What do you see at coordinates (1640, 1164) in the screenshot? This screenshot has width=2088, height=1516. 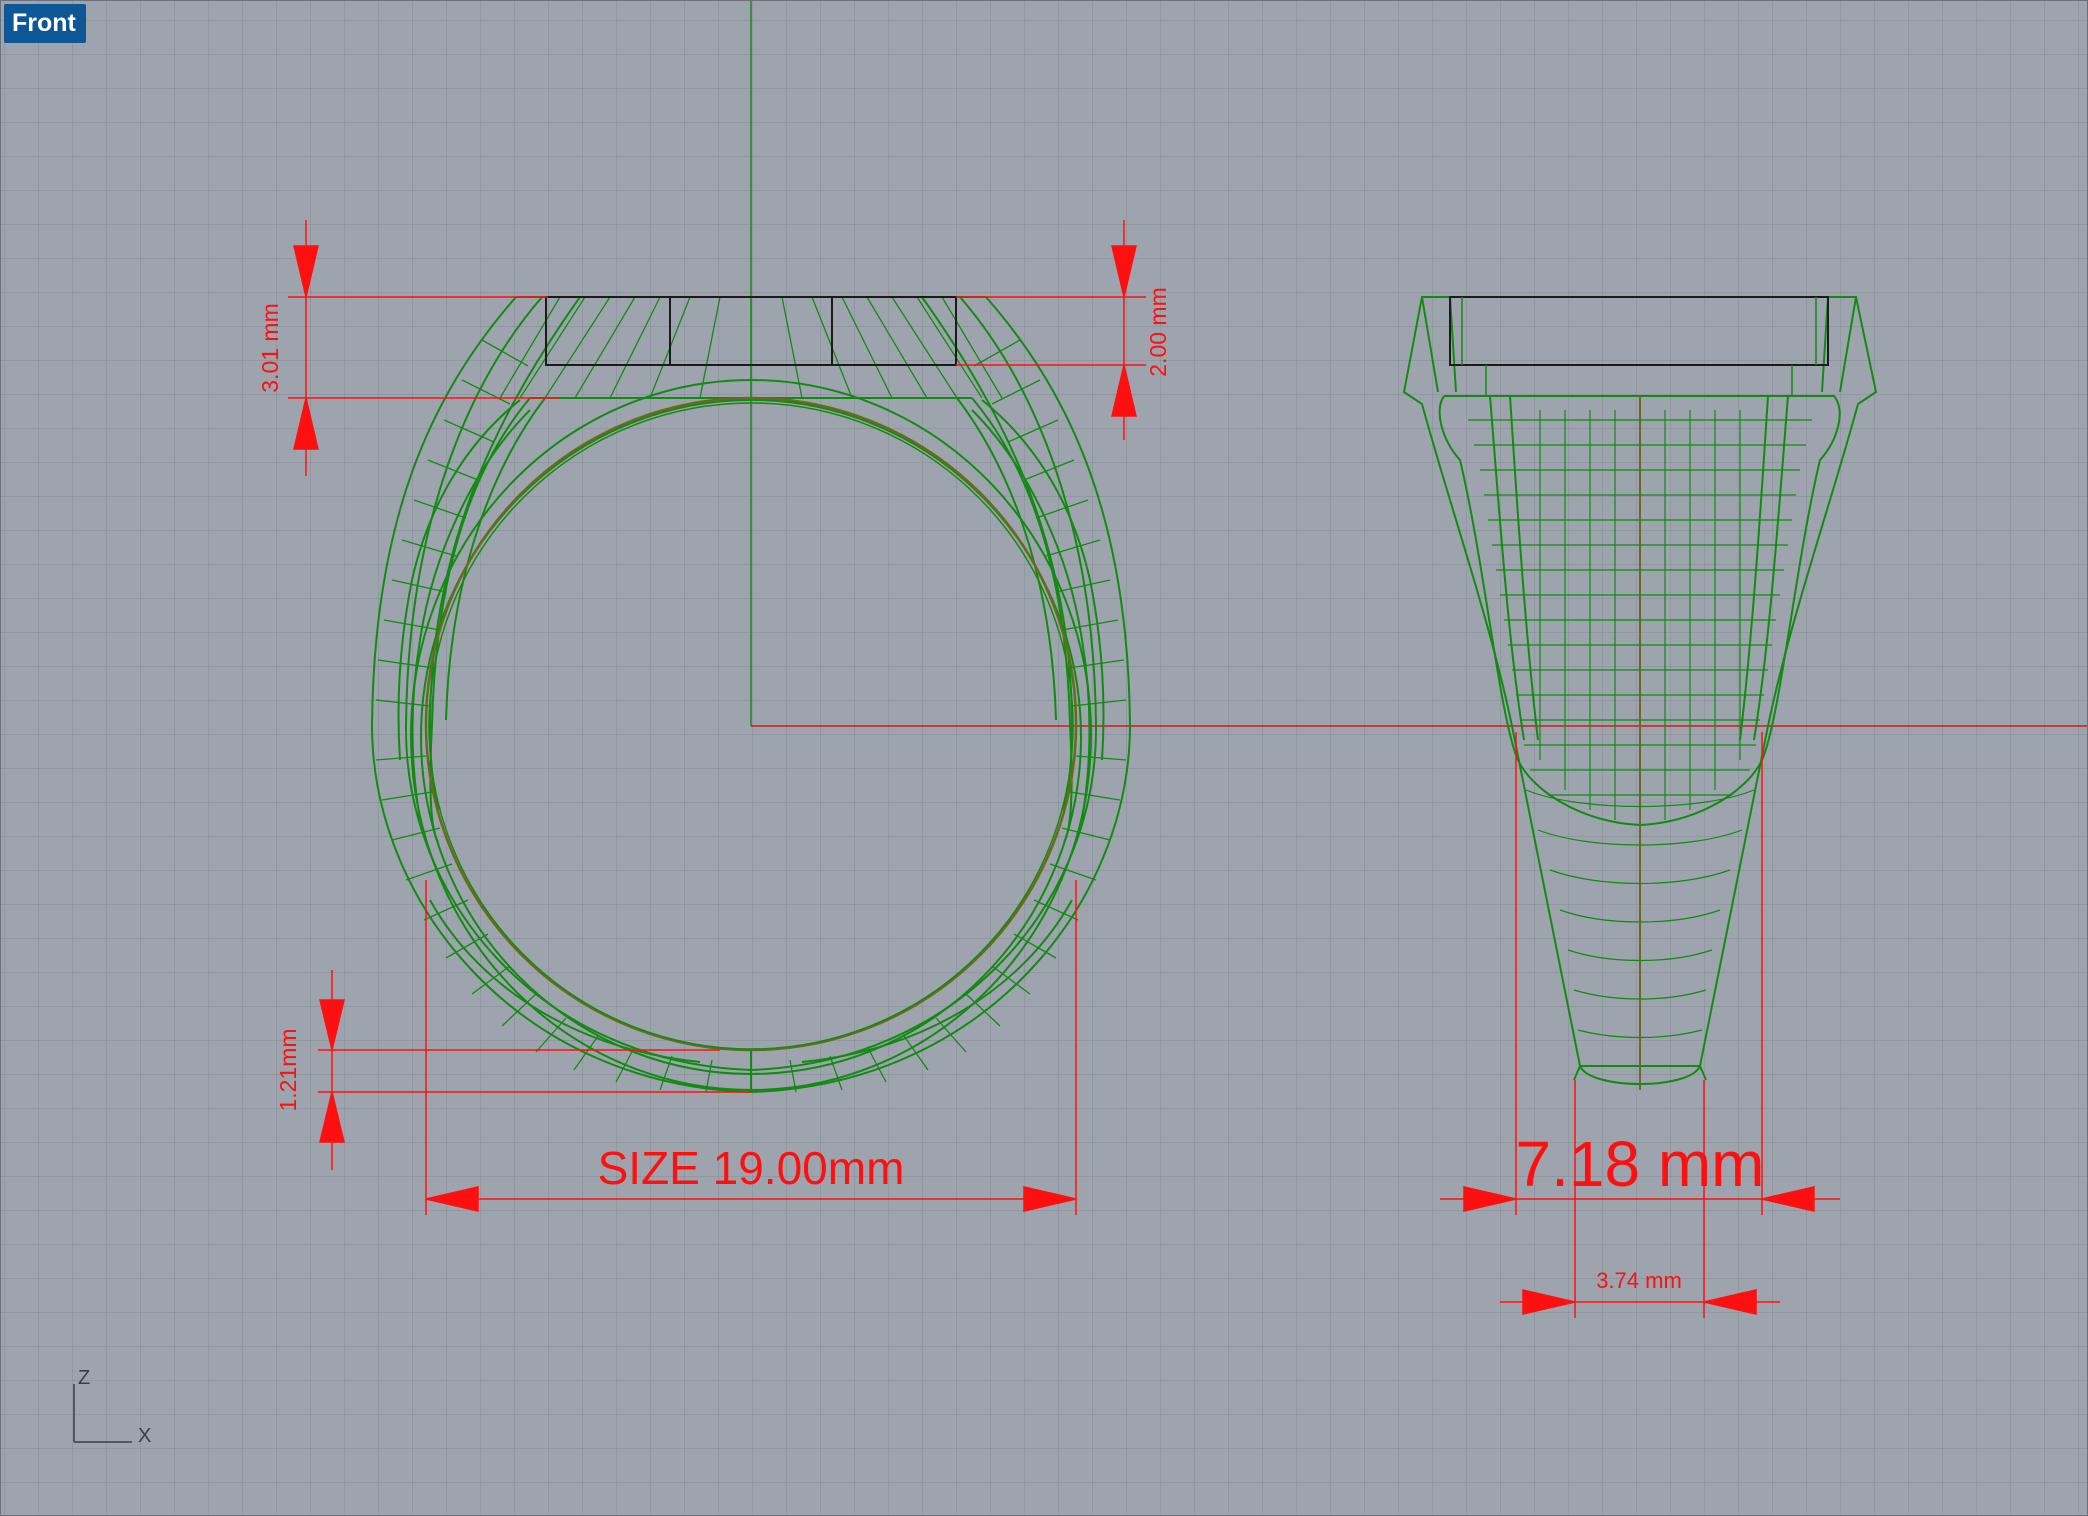 I see `dim-top-width: 7.18 mm` at bounding box center [1640, 1164].